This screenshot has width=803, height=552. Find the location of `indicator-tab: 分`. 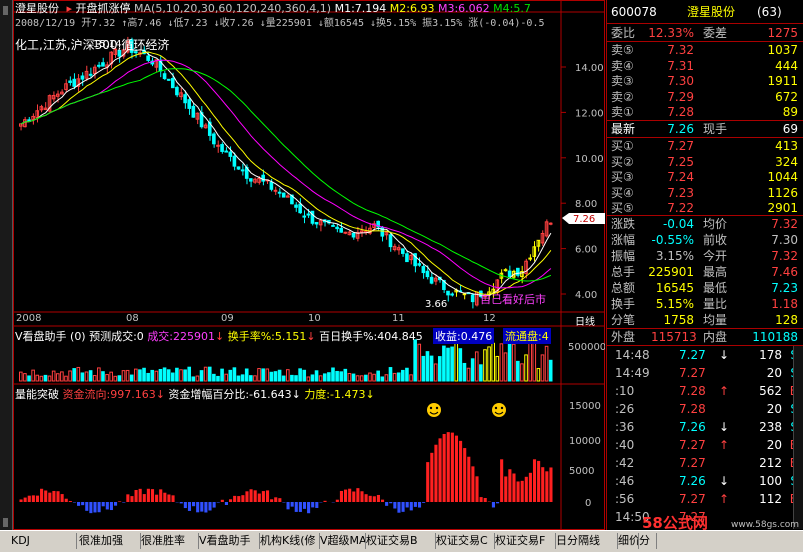

indicator-tab: 分 is located at coordinates (646, 541).